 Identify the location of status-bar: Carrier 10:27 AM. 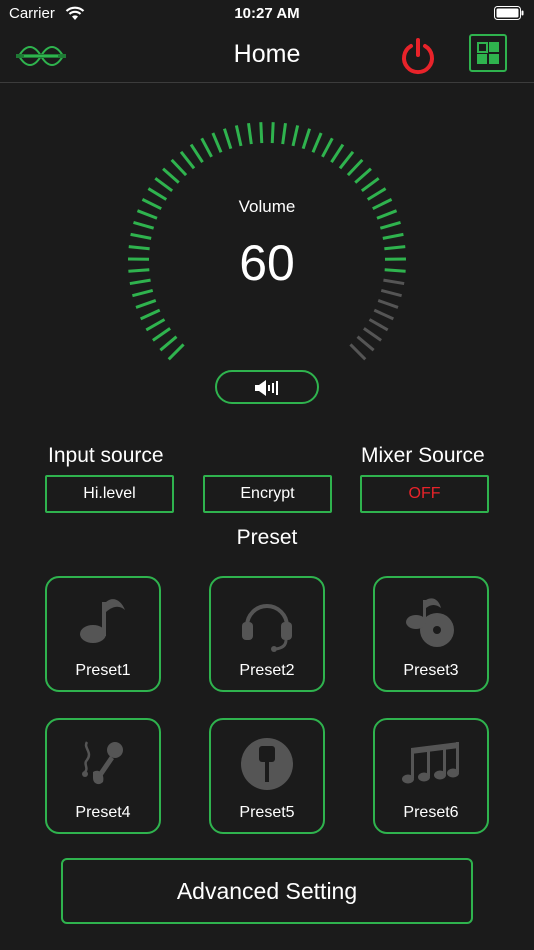
(267, 14).